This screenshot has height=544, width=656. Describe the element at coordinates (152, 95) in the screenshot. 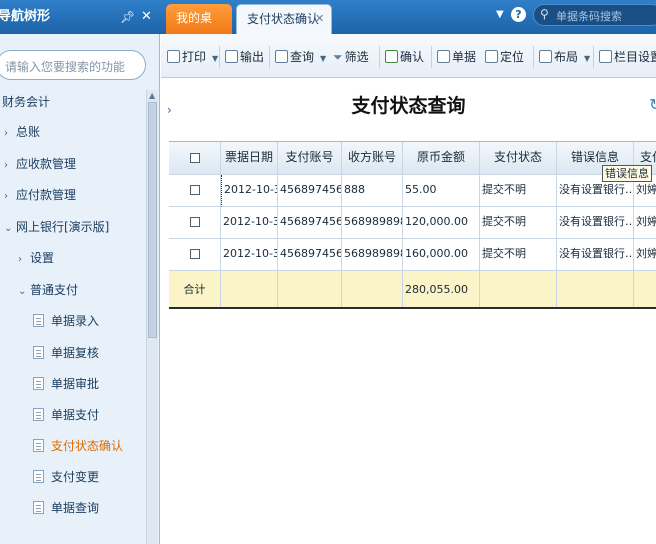

I see `scroll-up-icon: ▲` at that location.